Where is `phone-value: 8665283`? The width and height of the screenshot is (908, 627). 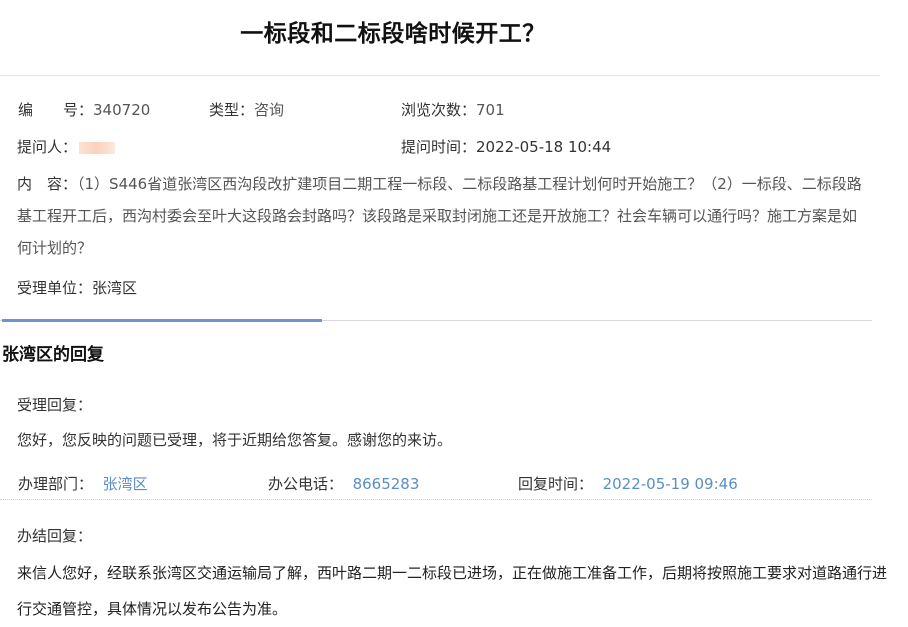
phone-value: 8665283 is located at coordinates (386, 484).